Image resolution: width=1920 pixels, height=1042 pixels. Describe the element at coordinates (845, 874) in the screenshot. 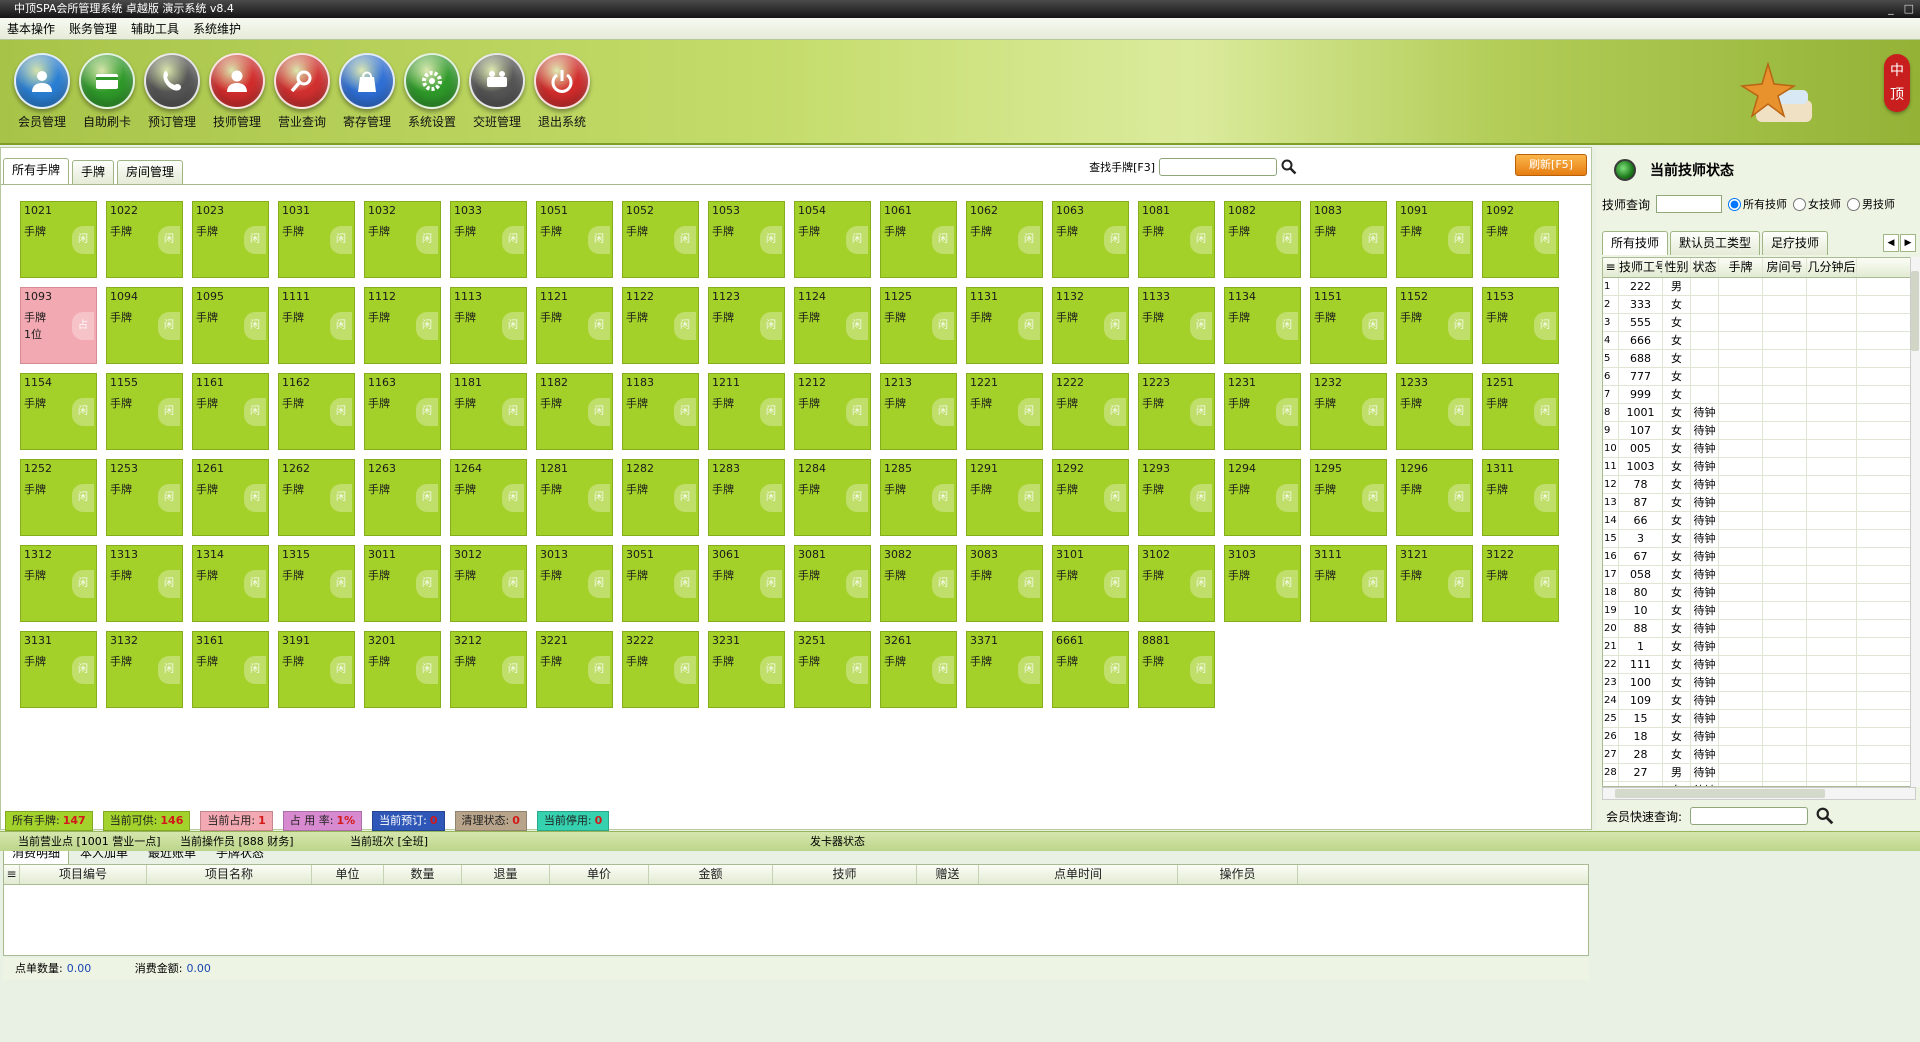

I see `consume-column-header: 技师` at that location.